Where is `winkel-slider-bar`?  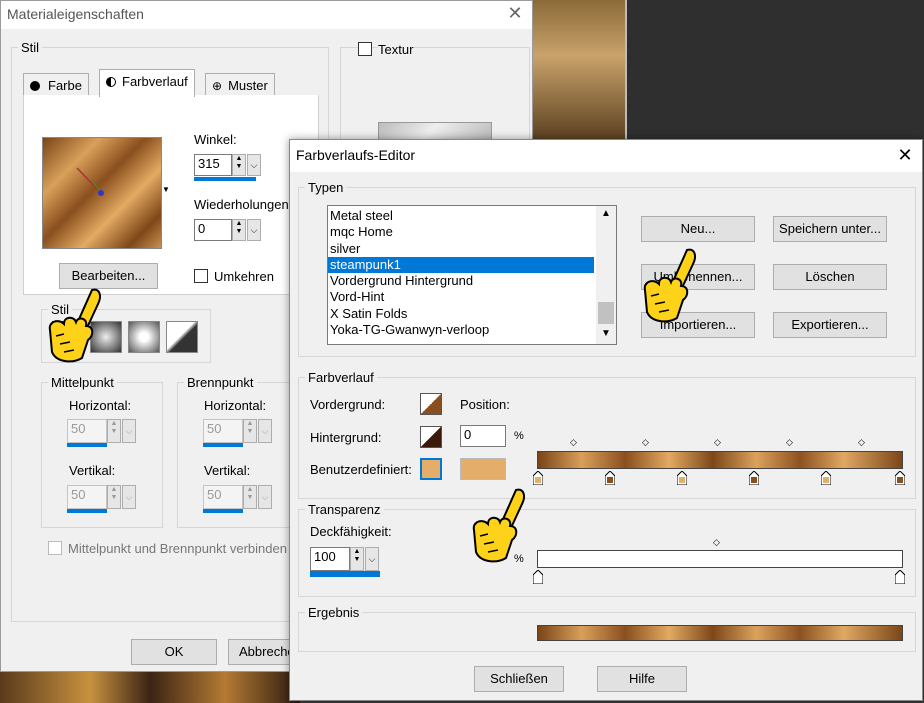
winkel-slider-bar is located at coordinates (225, 179).